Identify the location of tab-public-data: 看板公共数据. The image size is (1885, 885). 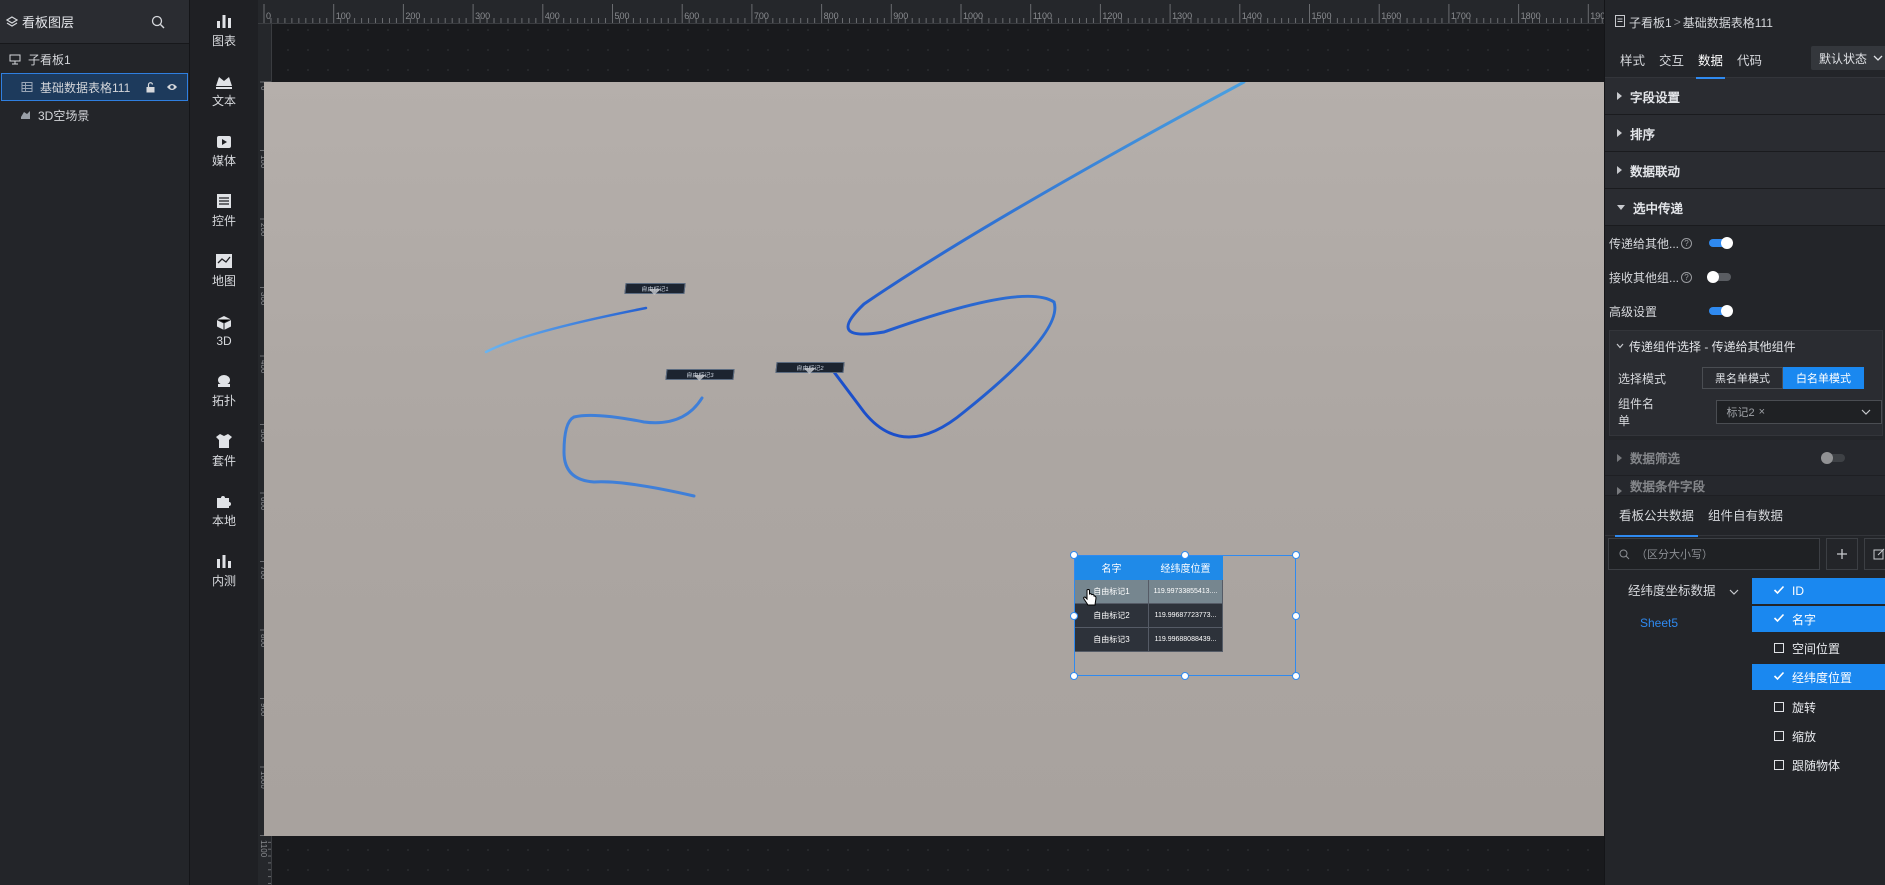
(1656, 516).